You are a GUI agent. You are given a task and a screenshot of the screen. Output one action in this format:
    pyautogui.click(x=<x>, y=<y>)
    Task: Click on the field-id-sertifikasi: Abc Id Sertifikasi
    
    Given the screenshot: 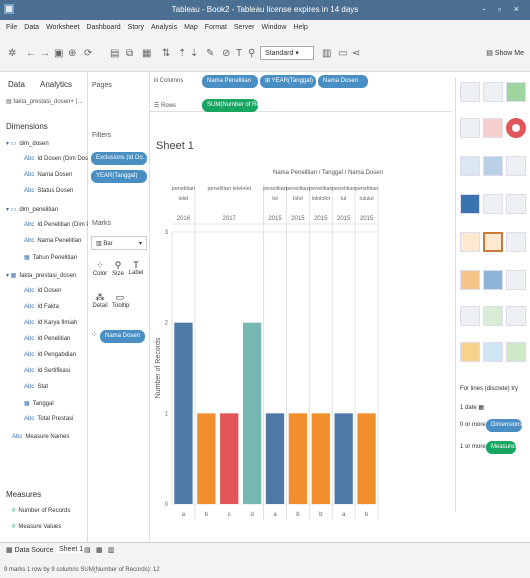 What is the action you would take?
    pyautogui.click(x=47, y=371)
    